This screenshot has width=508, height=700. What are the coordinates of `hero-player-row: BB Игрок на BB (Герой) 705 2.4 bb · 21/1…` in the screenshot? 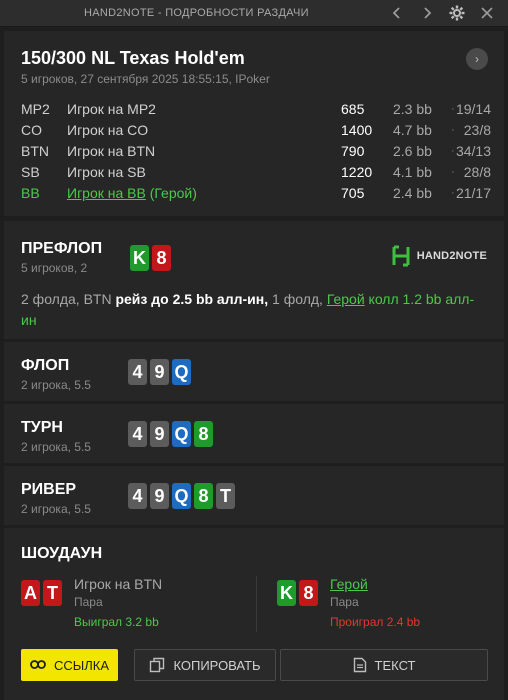 It's located at (256, 195).